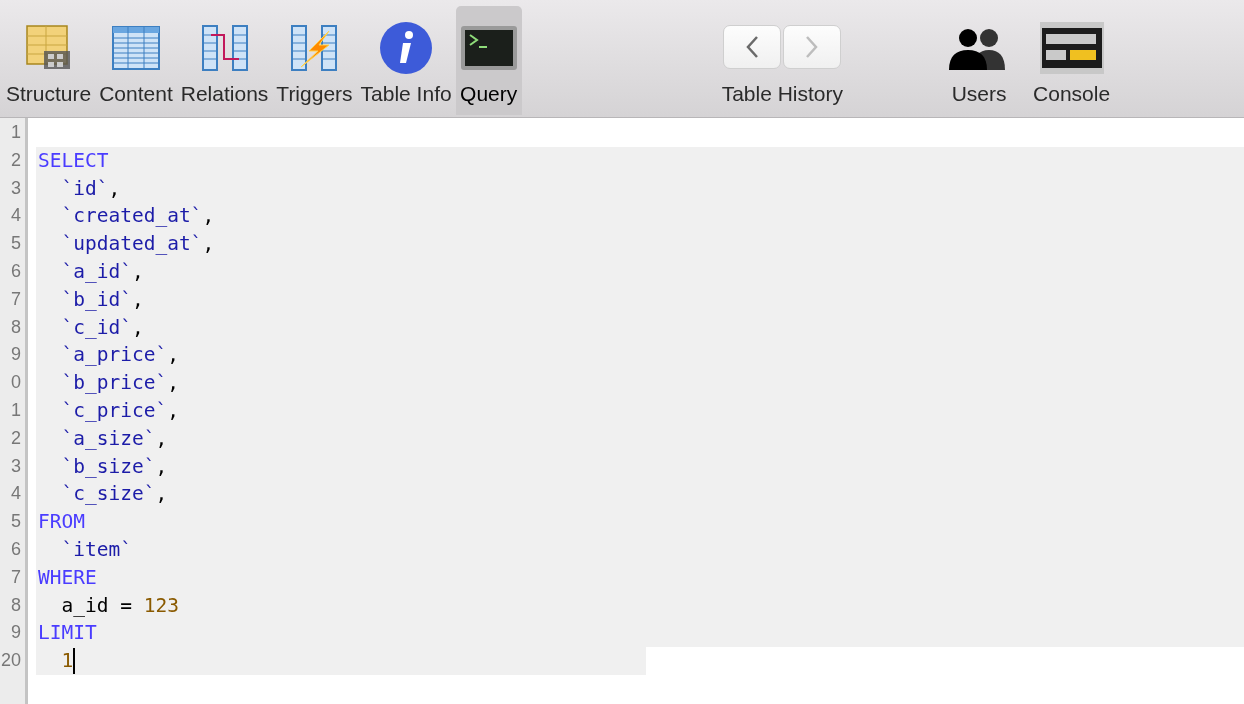 The width and height of the screenshot is (1244, 704). Describe the element at coordinates (137, 216) in the screenshot. I see `code-text: `created_at`,` at that location.